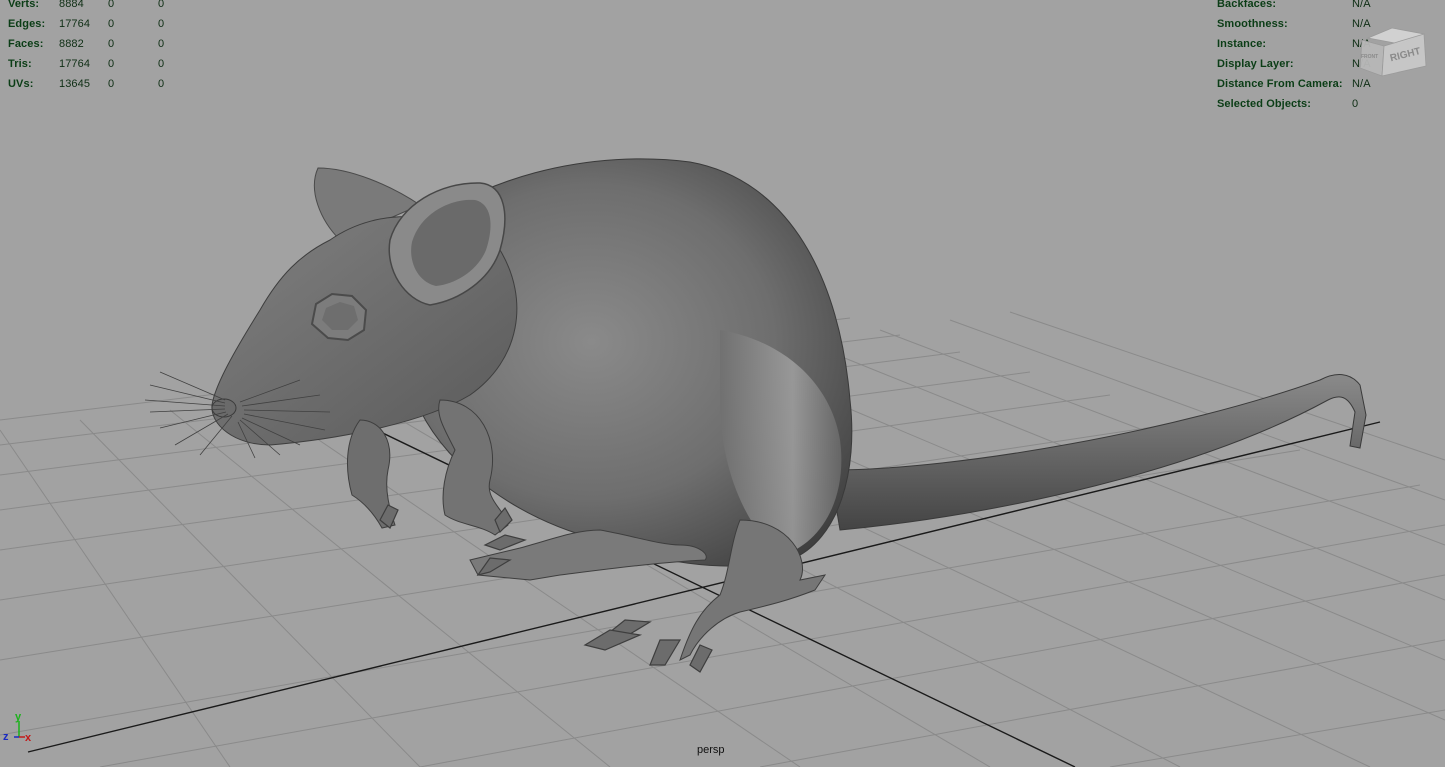 The height and width of the screenshot is (767, 1445). Describe the element at coordinates (1355, 104) in the screenshot. I see `hud-value: 0` at that location.